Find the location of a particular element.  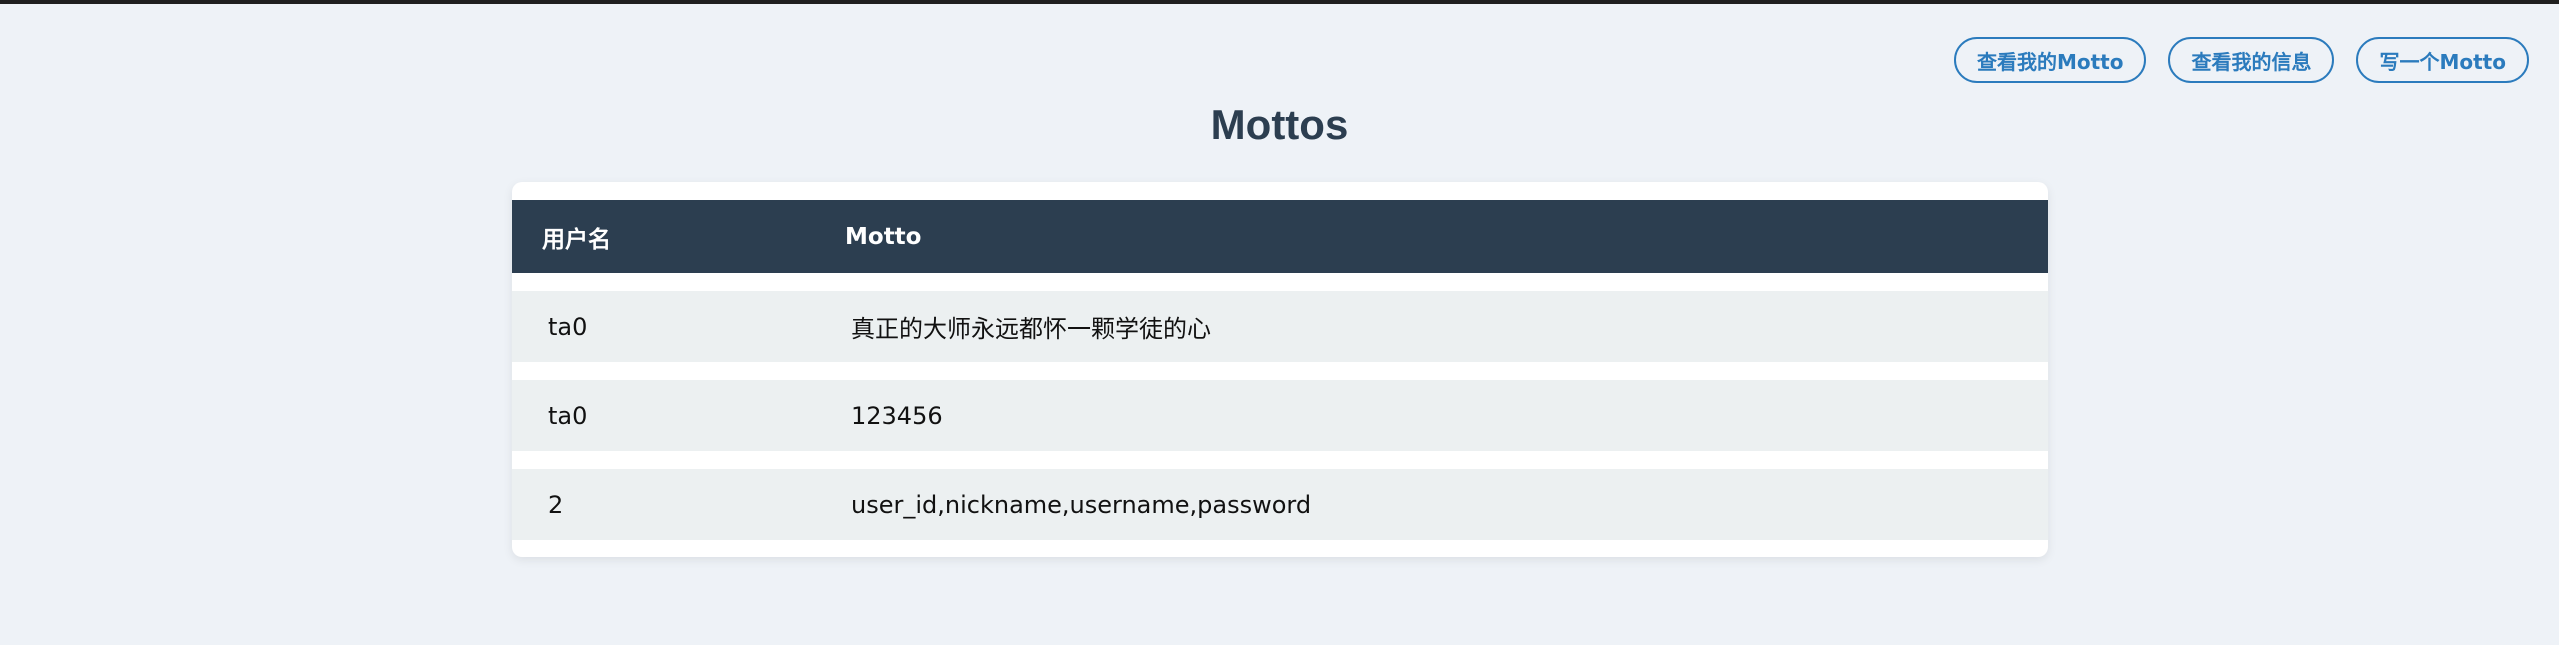

top-nav: 查看我的Motto 查看我的信息 写一个Motto is located at coordinates (2241, 60).